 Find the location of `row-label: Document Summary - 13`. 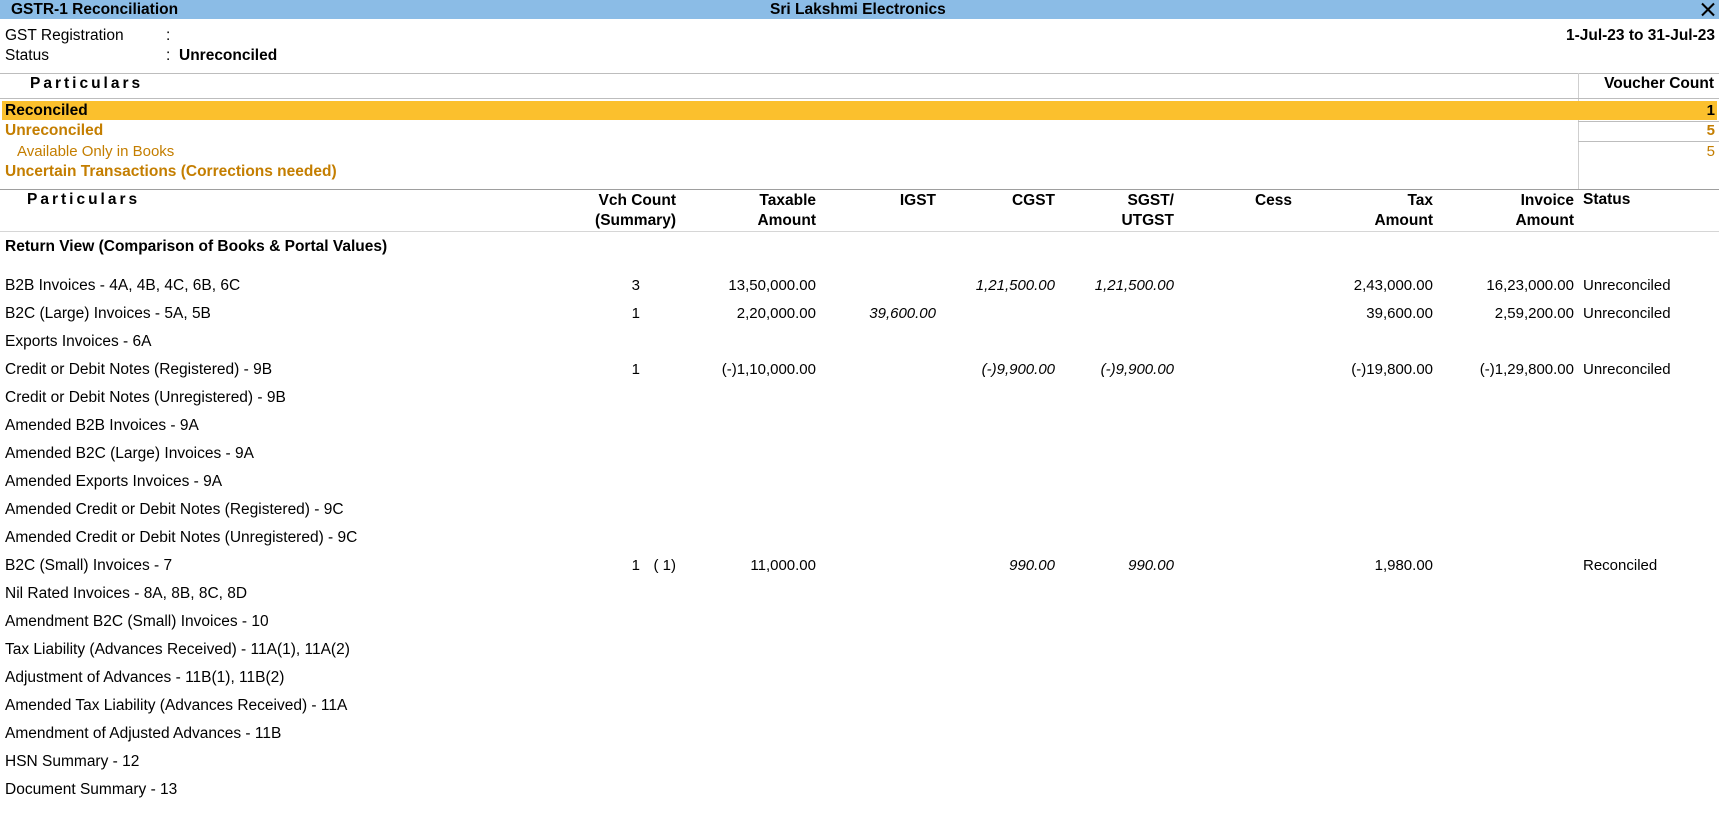

row-label: Document Summary - 13 is located at coordinates (91, 789).